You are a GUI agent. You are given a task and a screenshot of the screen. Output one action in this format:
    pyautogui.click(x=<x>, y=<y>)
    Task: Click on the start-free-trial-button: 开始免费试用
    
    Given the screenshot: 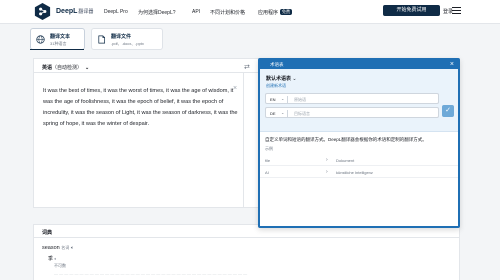 What is the action you would take?
    pyautogui.click(x=411, y=10)
    